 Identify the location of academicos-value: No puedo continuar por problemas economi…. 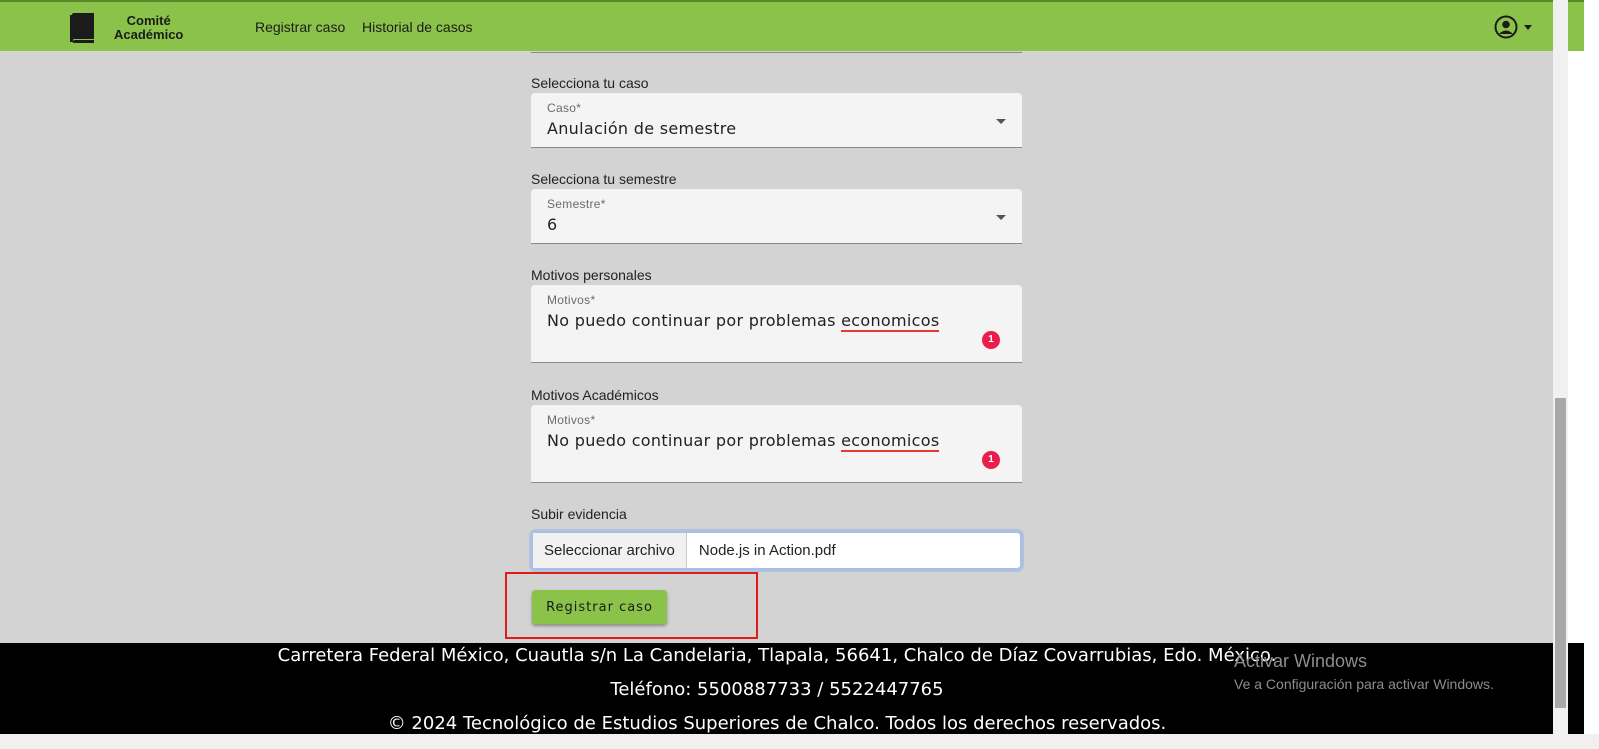
(743, 441).